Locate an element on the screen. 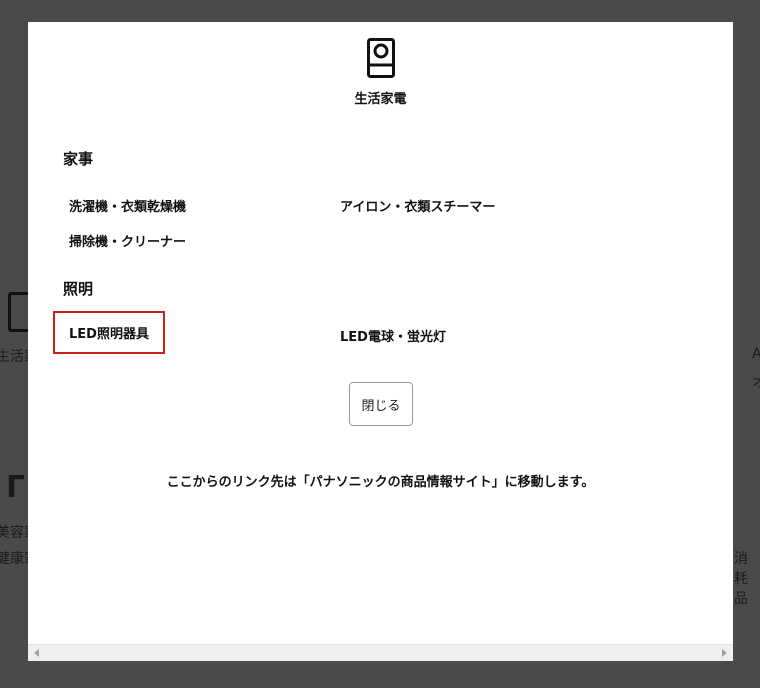 Image resolution: width=760 pixels, height=688 pixels. scroll-left-icon is located at coordinates (36, 653).